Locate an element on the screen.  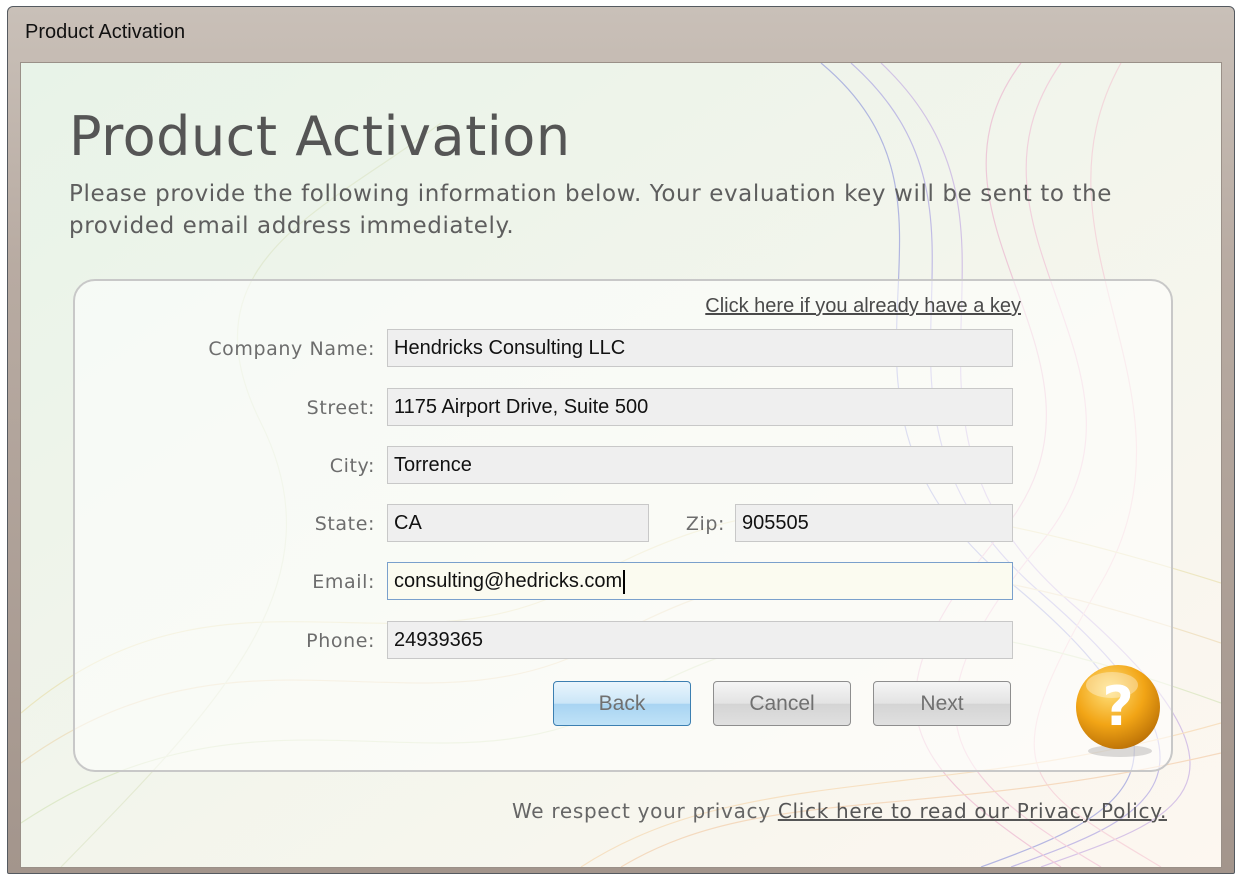
email-label: Email: is located at coordinates (343, 582).